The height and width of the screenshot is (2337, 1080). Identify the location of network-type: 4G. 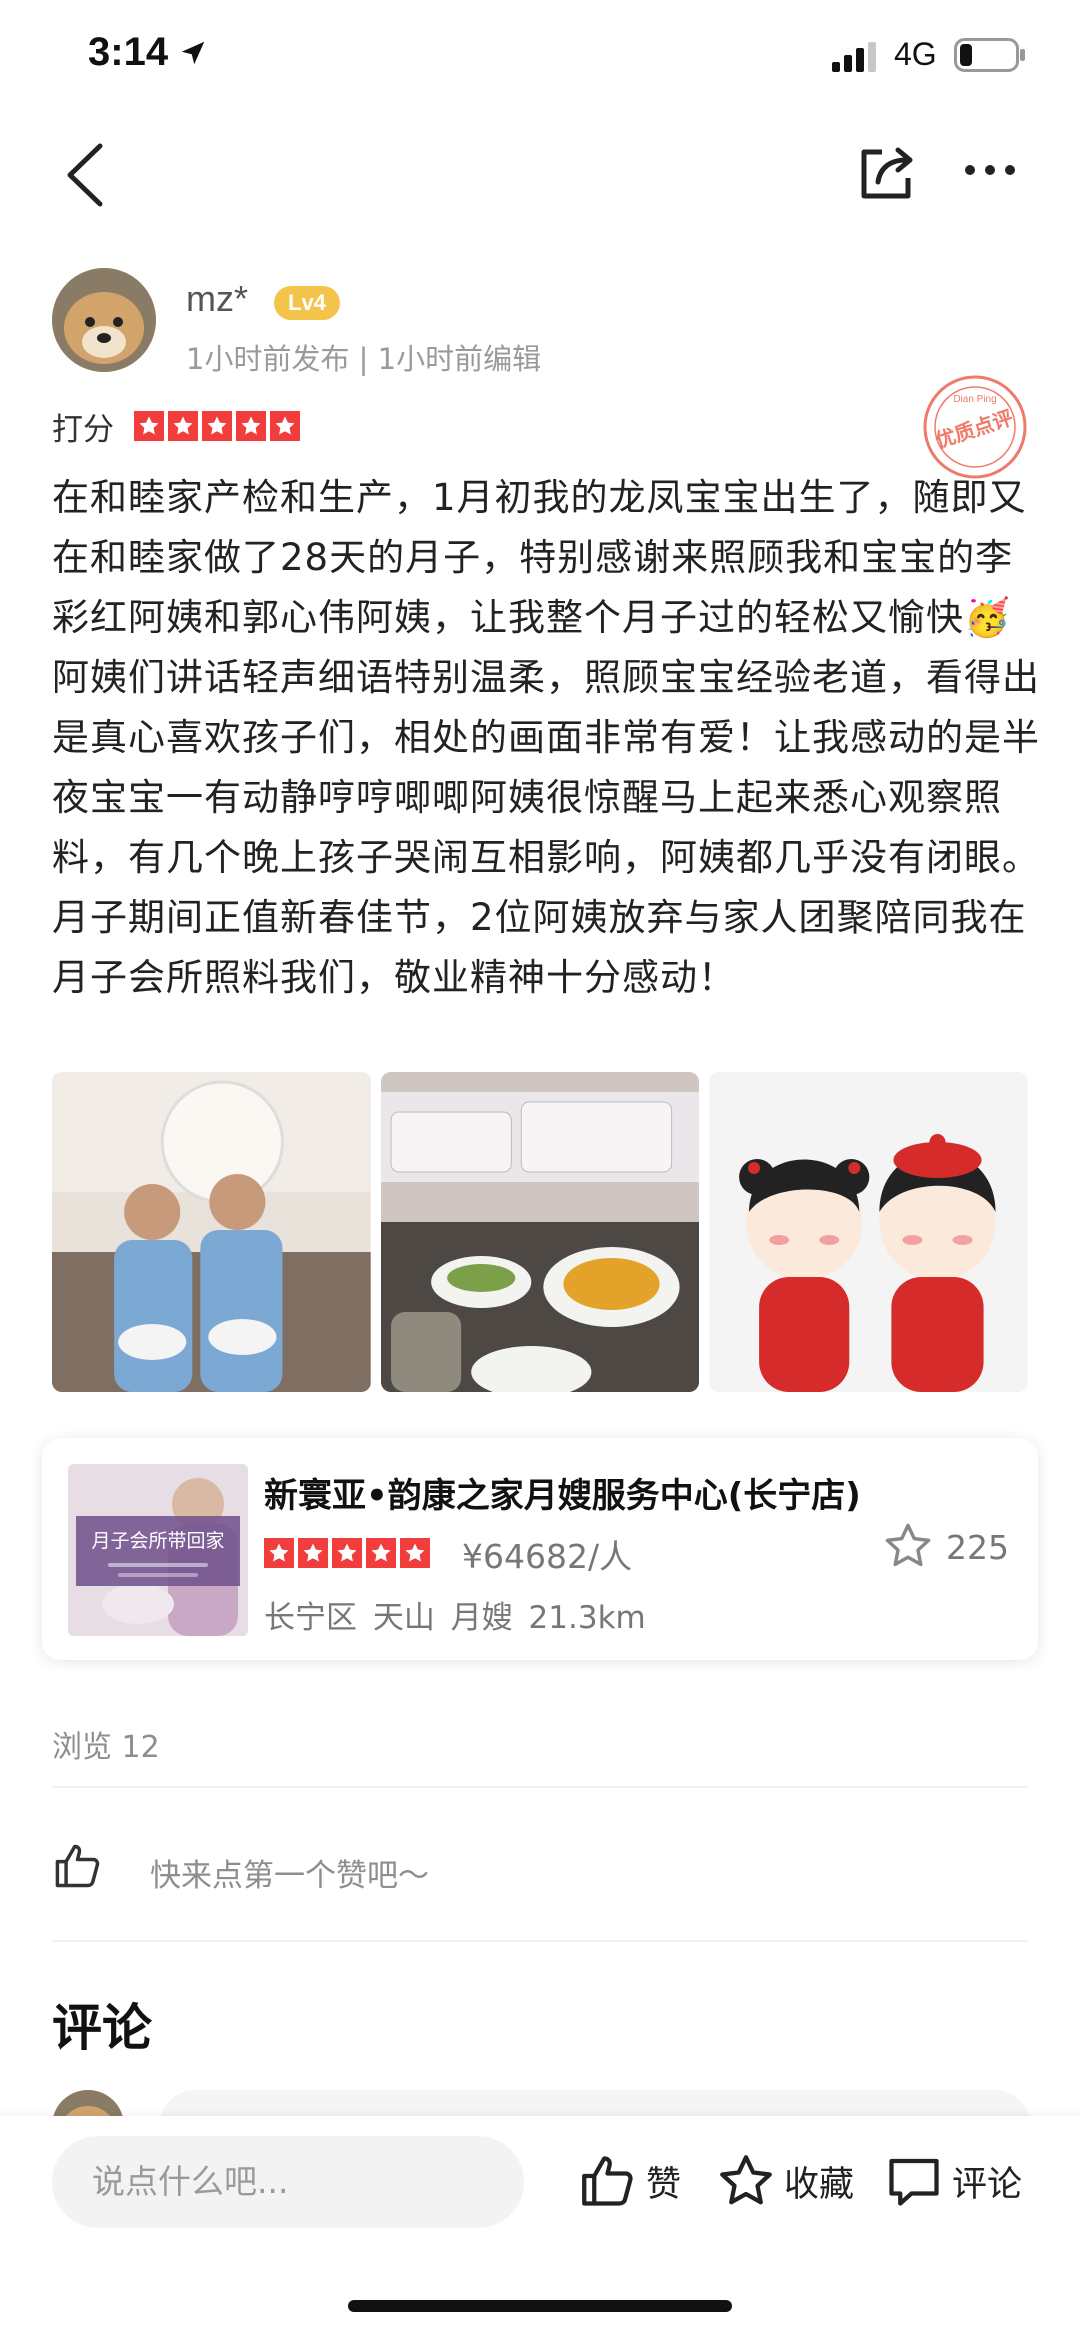
(915, 54).